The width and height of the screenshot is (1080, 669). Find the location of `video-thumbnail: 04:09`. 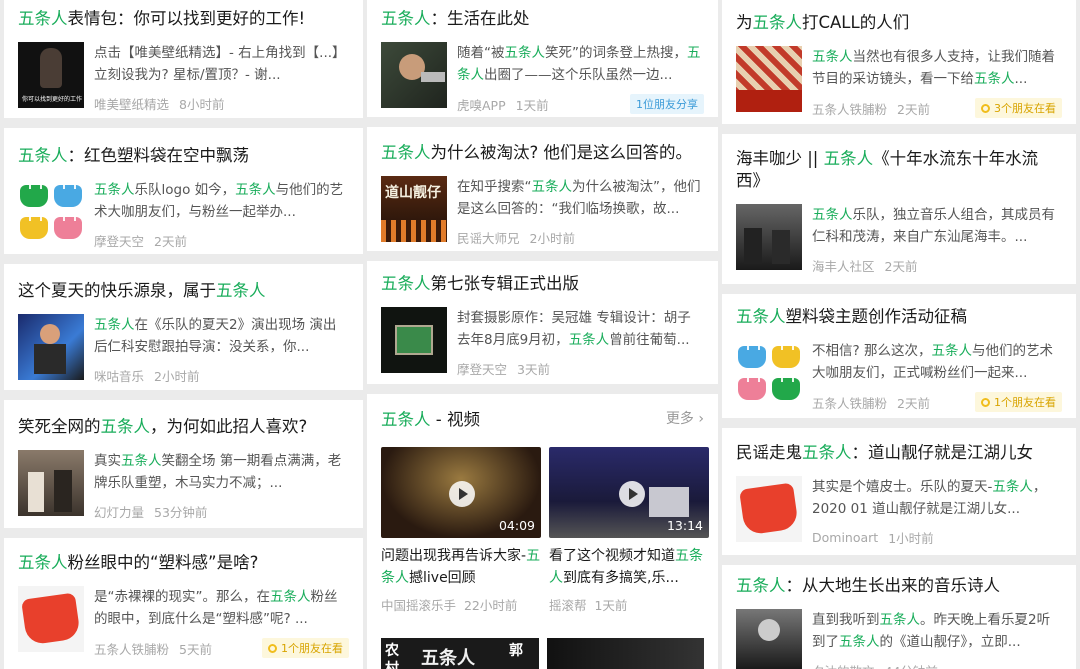

video-thumbnail: 04:09 is located at coordinates (461, 492).